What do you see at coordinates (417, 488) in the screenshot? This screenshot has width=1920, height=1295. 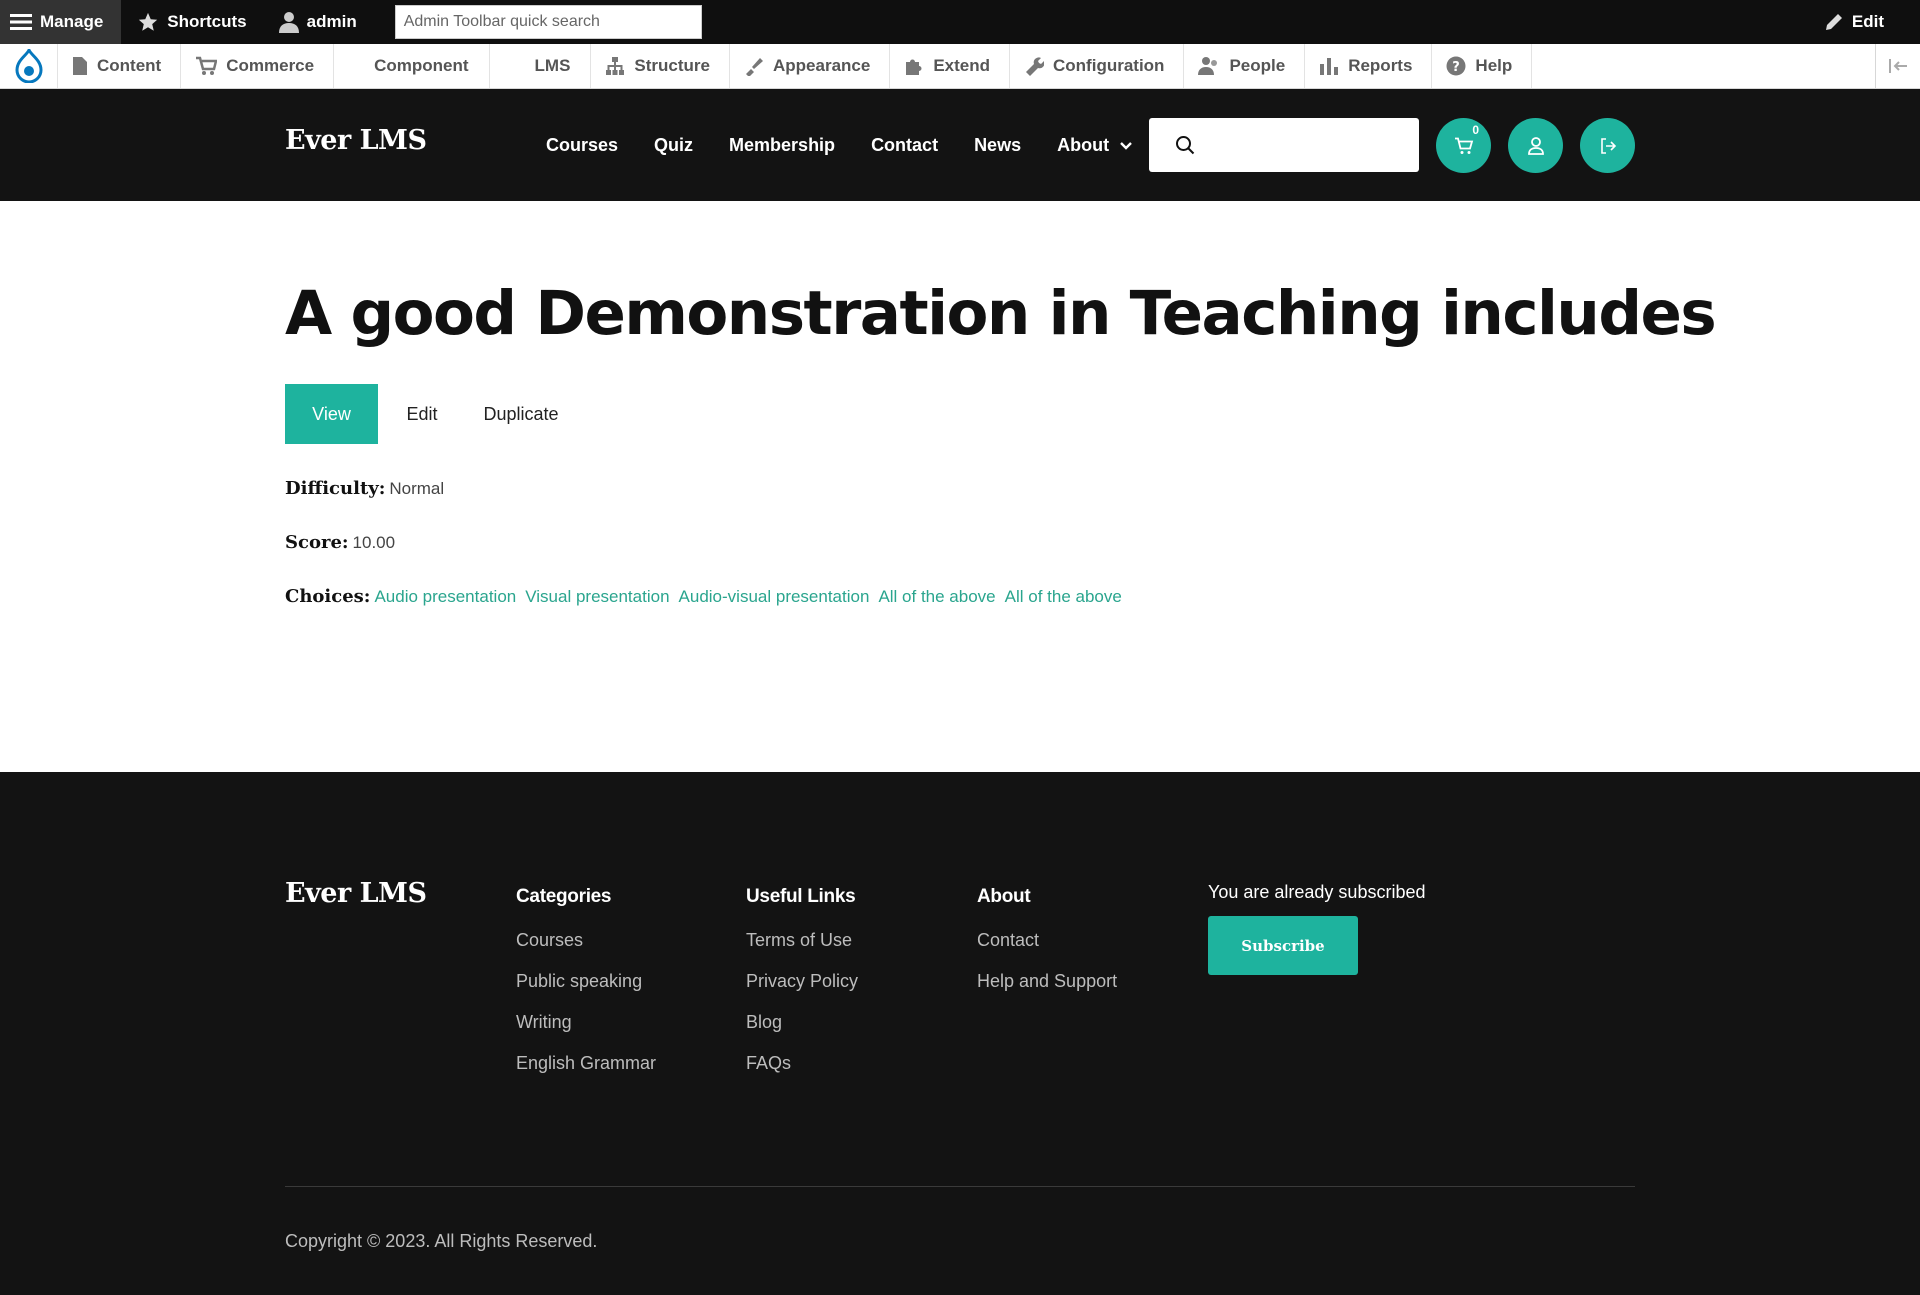 I see `difficulty-value: Normal` at bounding box center [417, 488].